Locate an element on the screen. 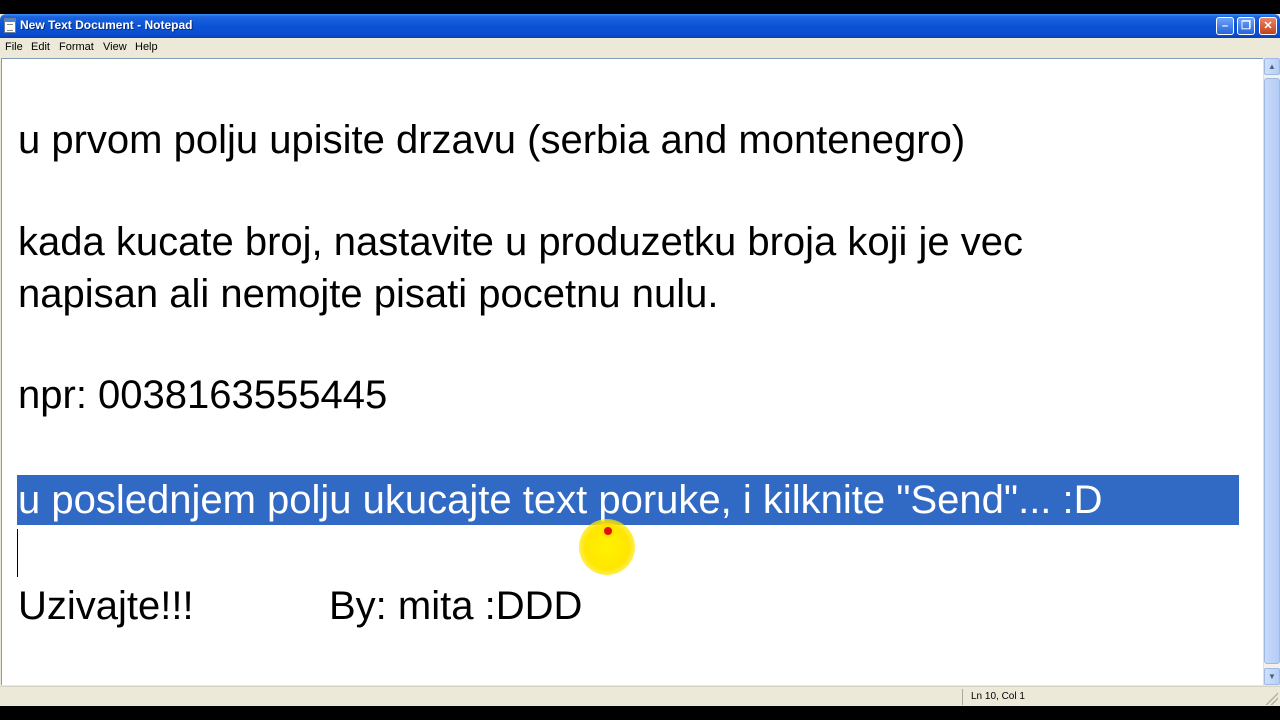 The image size is (1280, 720). menu-format: Format is located at coordinates (76, 47).